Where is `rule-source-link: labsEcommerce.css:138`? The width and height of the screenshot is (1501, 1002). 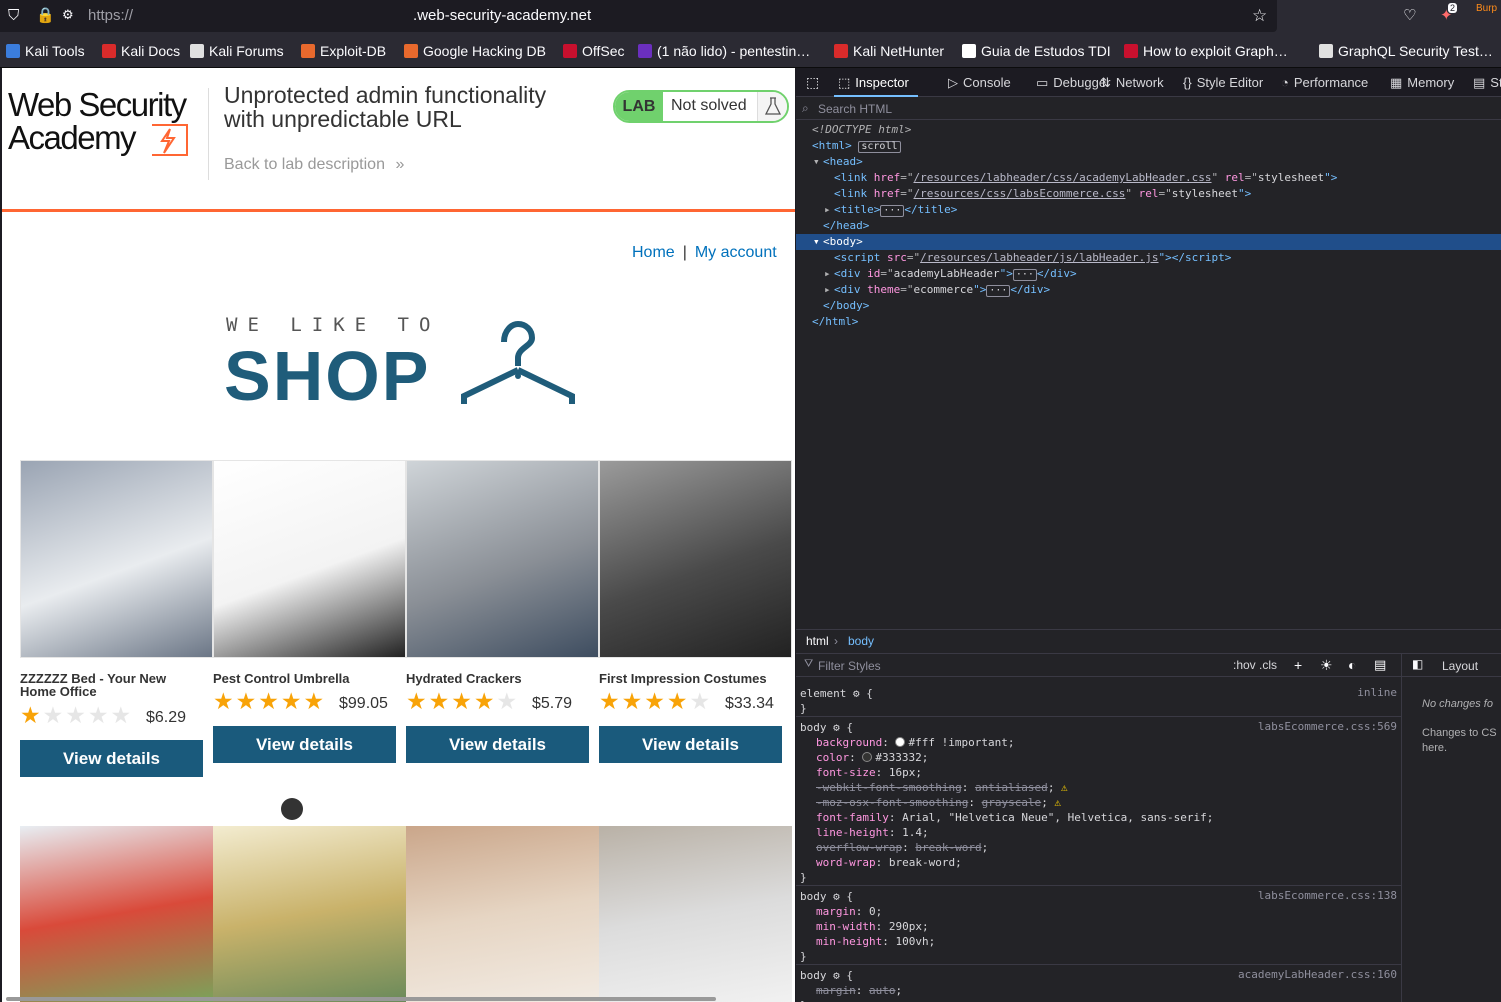
rule-source-link: labsEcommerce.css:138 is located at coordinates (1327, 895).